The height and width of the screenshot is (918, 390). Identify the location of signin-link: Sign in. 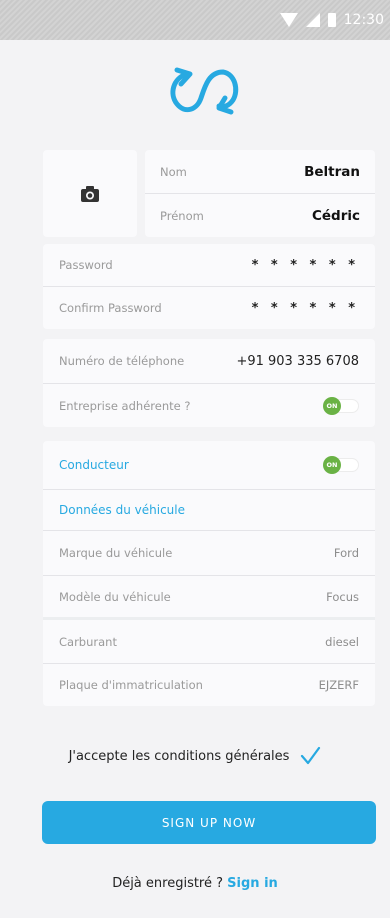
(252, 883).